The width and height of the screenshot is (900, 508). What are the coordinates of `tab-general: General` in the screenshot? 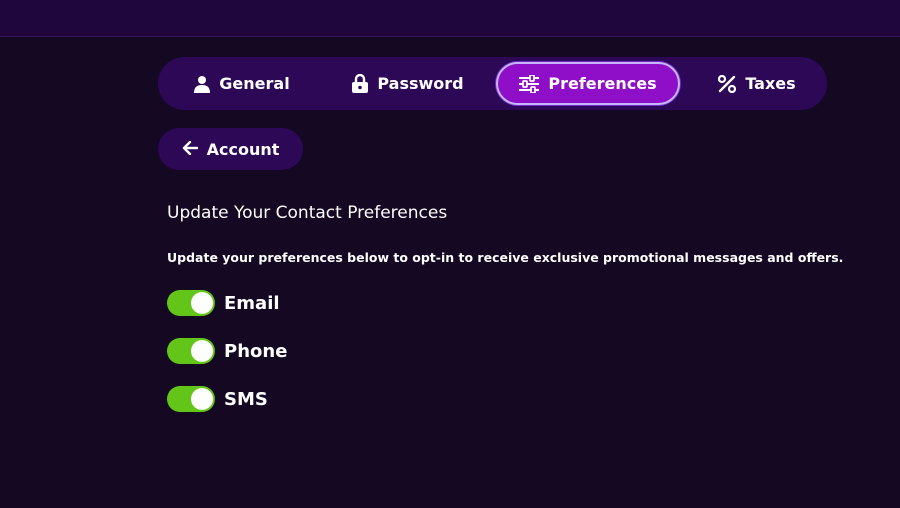 It's located at (242, 83).